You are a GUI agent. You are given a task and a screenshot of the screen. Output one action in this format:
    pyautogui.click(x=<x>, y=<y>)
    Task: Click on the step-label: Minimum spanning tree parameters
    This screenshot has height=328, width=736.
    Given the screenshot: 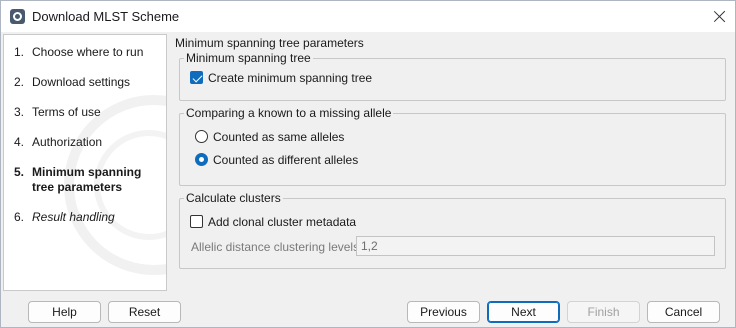 What is the action you would take?
    pyautogui.click(x=87, y=179)
    